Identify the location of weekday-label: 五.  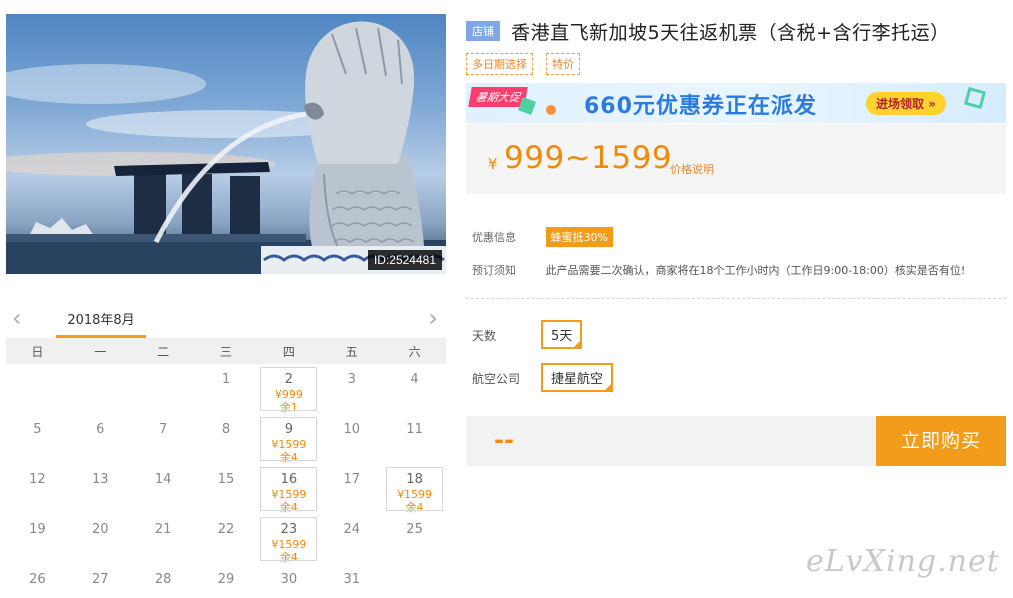
(351, 351).